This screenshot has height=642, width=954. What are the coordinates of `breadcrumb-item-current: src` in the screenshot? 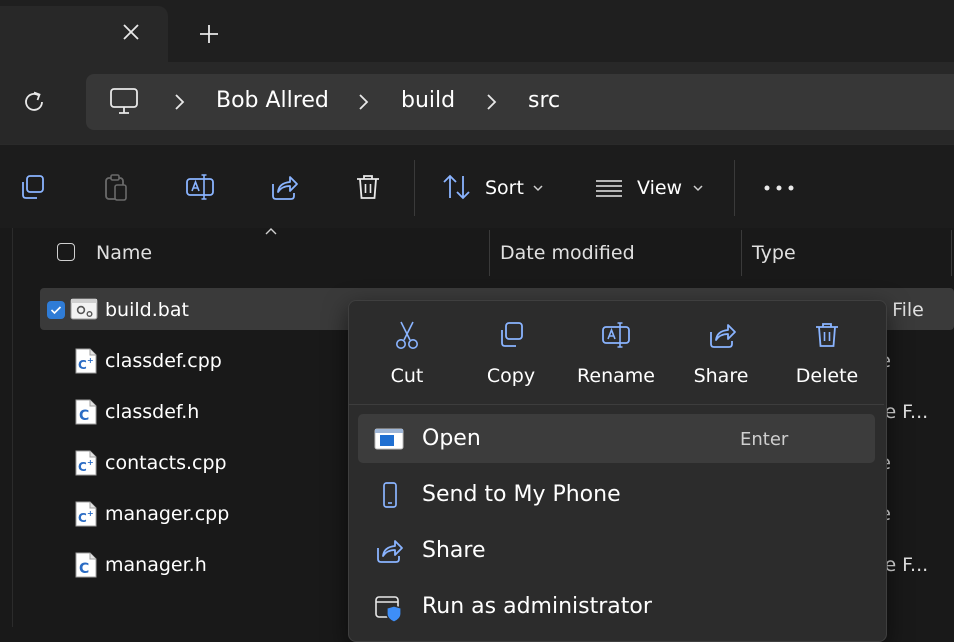 It's located at (544, 100).